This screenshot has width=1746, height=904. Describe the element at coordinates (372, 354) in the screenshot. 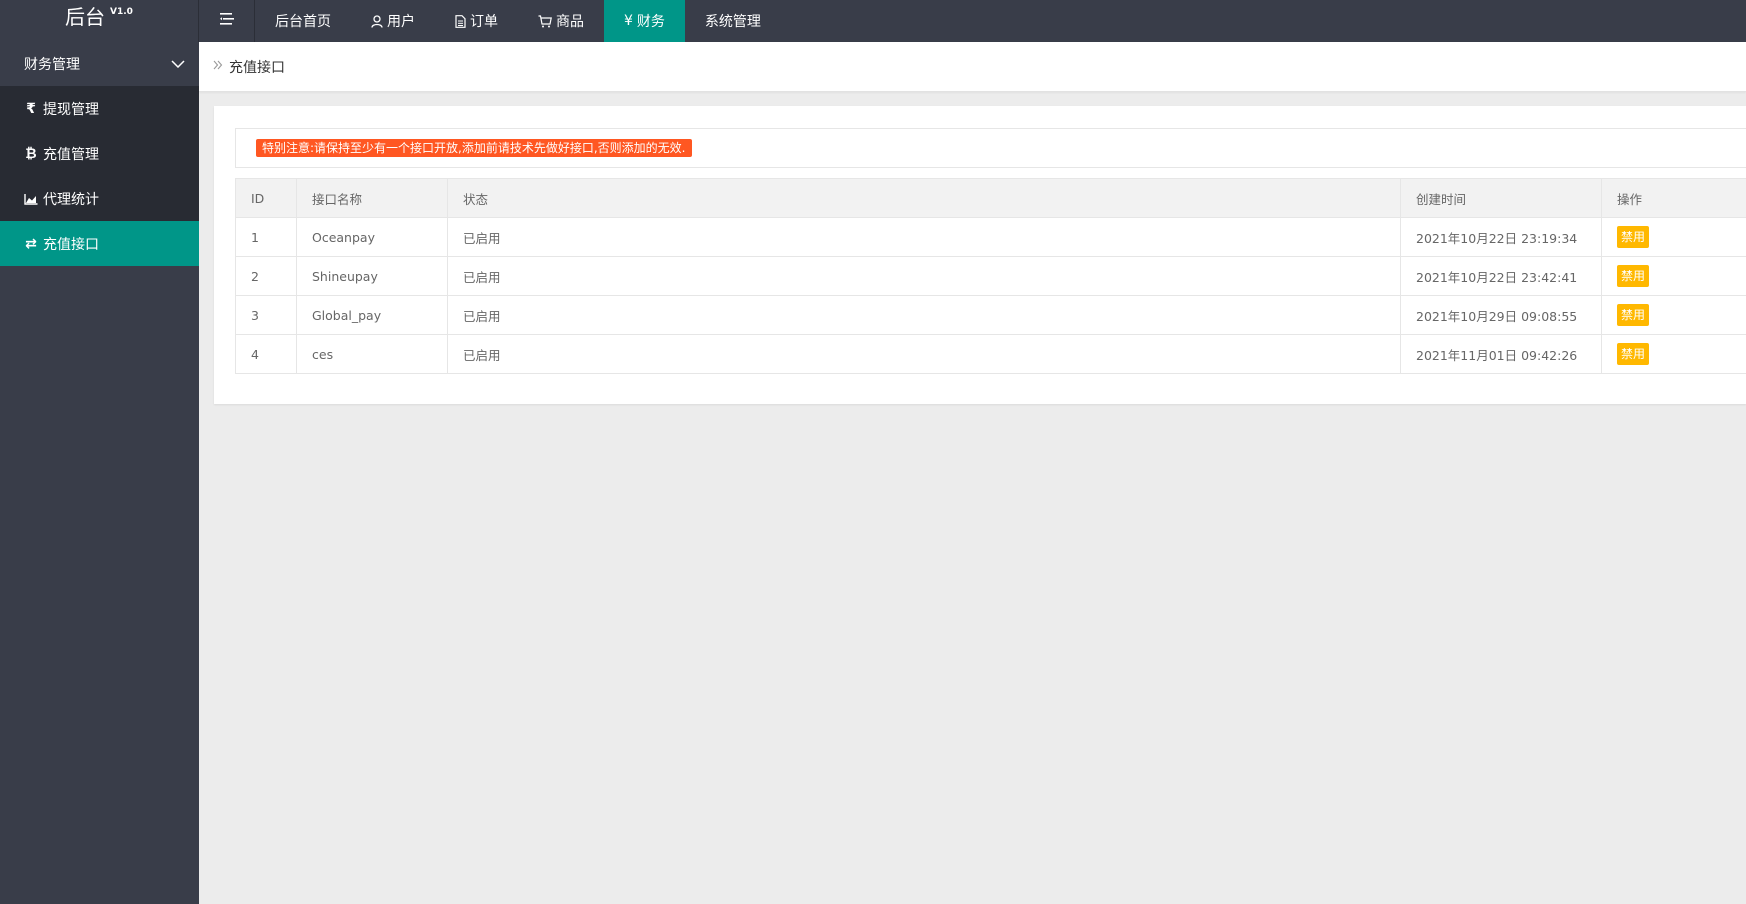

I see `cell-name: ces` at that location.